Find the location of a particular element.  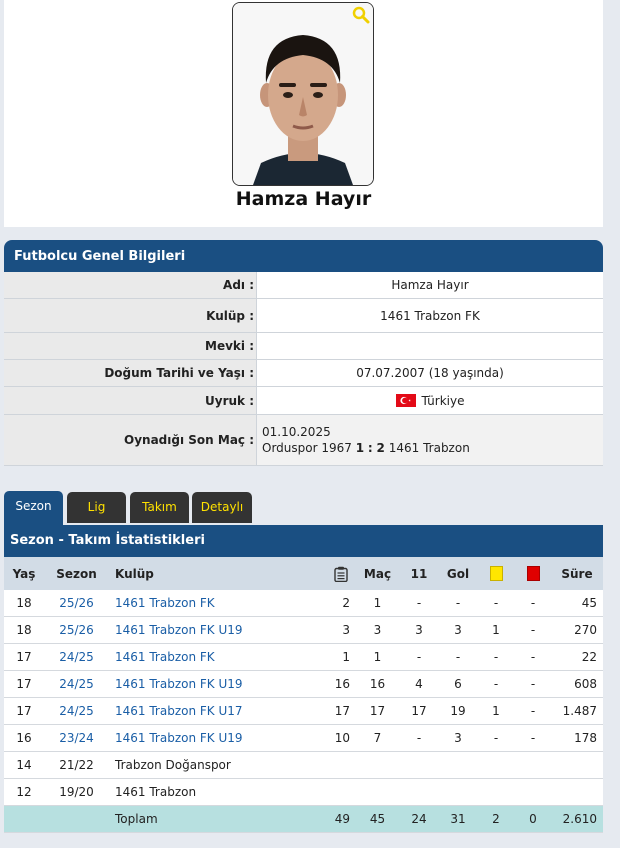

season-link: 23/24 is located at coordinates (76, 738).